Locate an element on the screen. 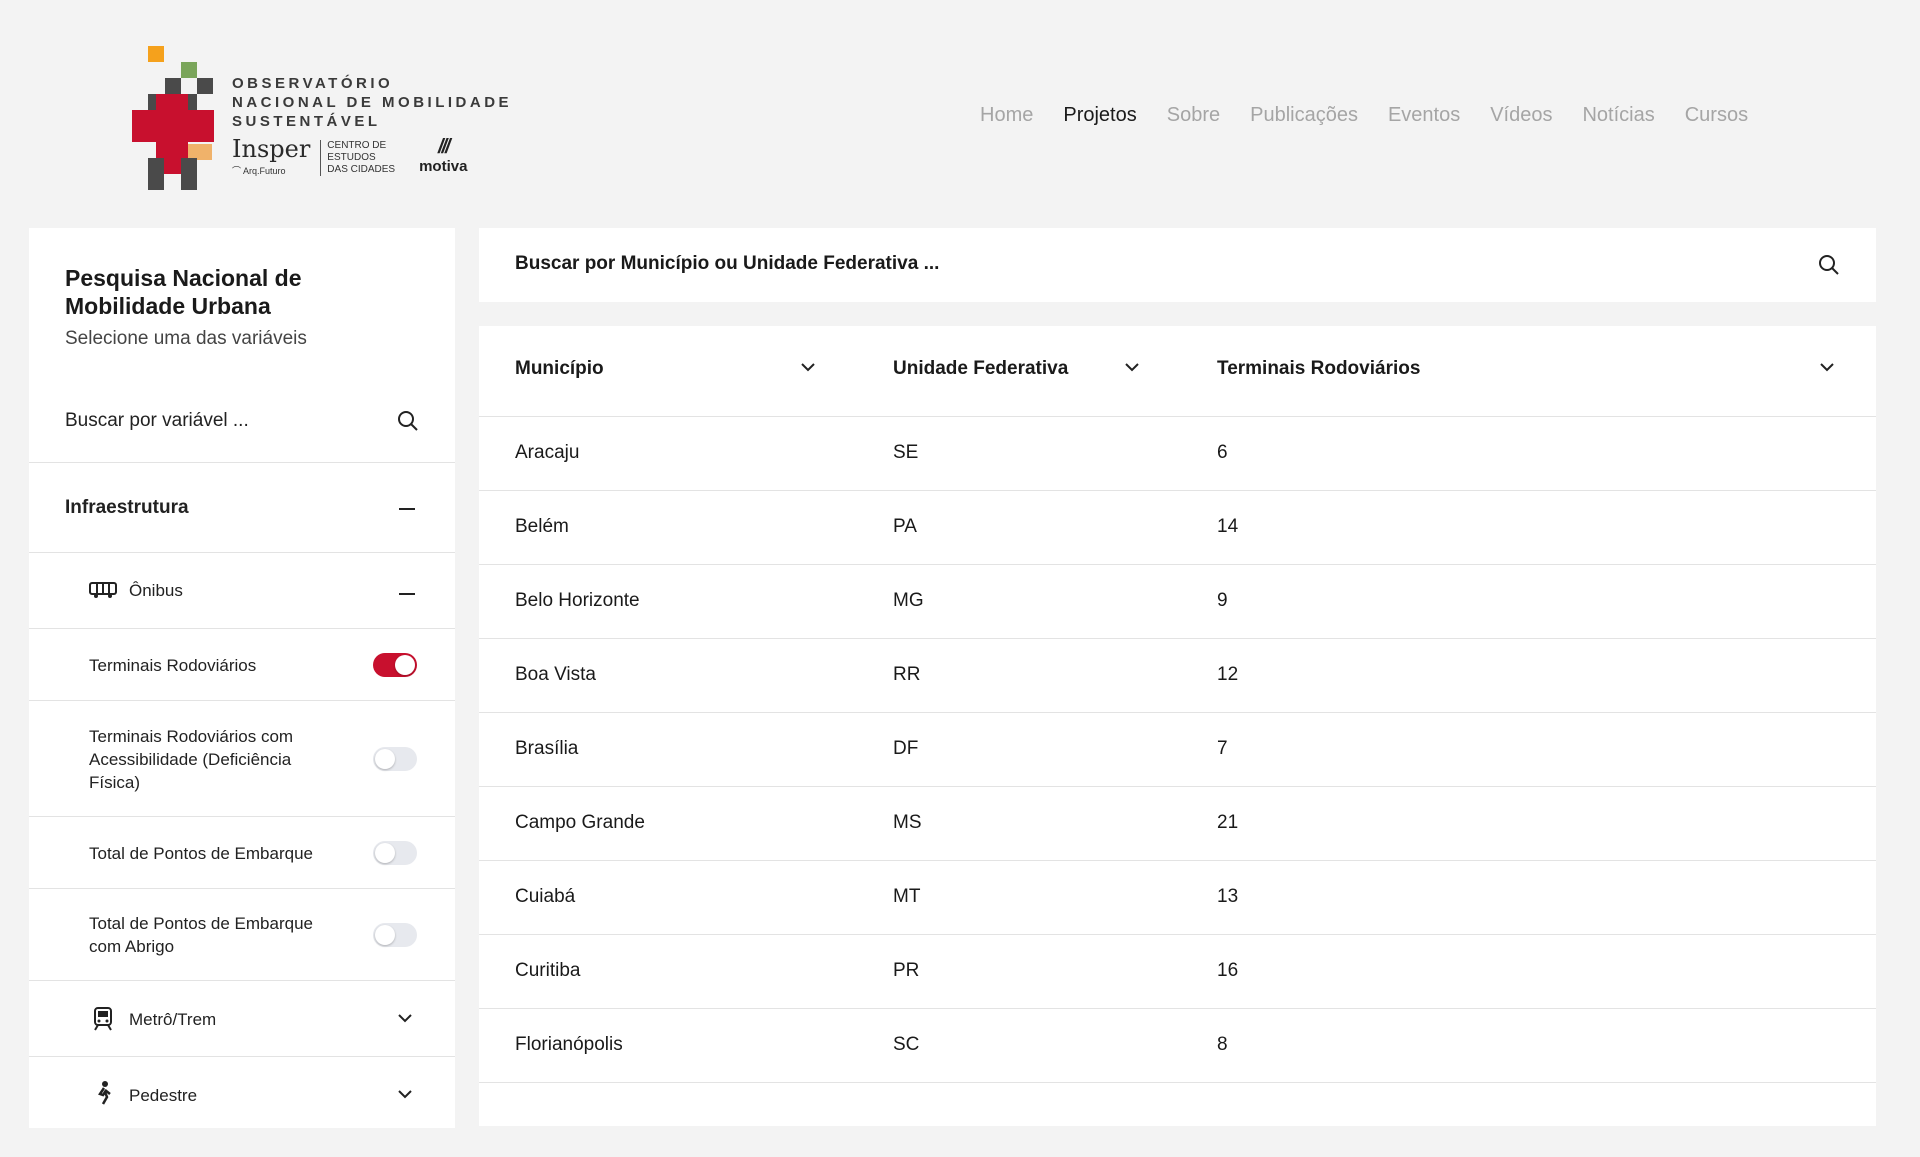 This screenshot has height=1157, width=1920. table-row: Boa Vista RR 12 is located at coordinates (1177, 675).